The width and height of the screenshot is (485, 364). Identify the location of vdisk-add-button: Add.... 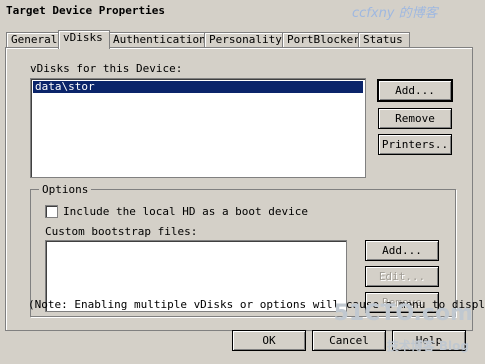
(415, 90).